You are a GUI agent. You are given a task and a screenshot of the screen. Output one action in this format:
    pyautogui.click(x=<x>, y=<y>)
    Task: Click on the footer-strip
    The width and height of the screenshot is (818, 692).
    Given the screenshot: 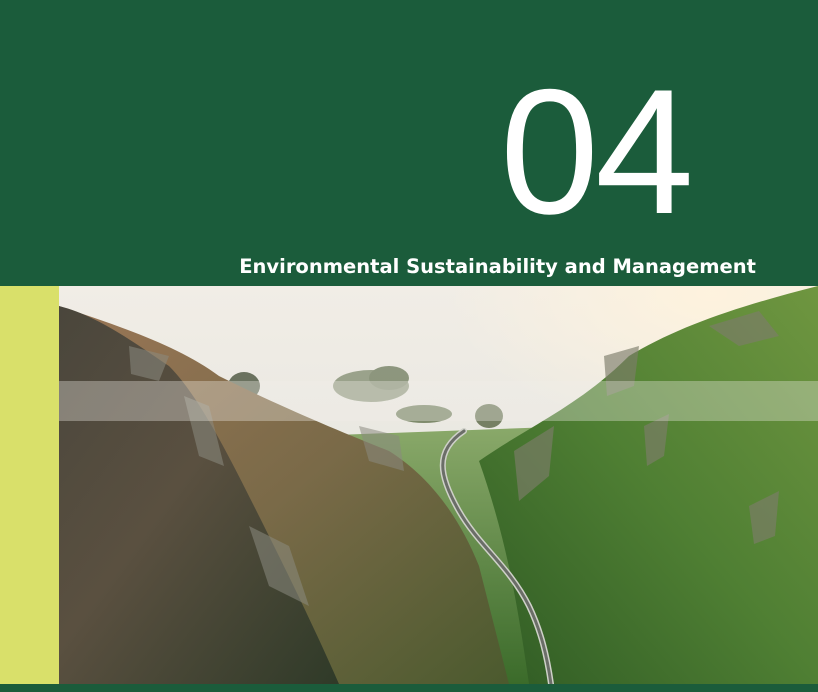 What is the action you would take?
    pyautogui.click(x=409, y=688)
    